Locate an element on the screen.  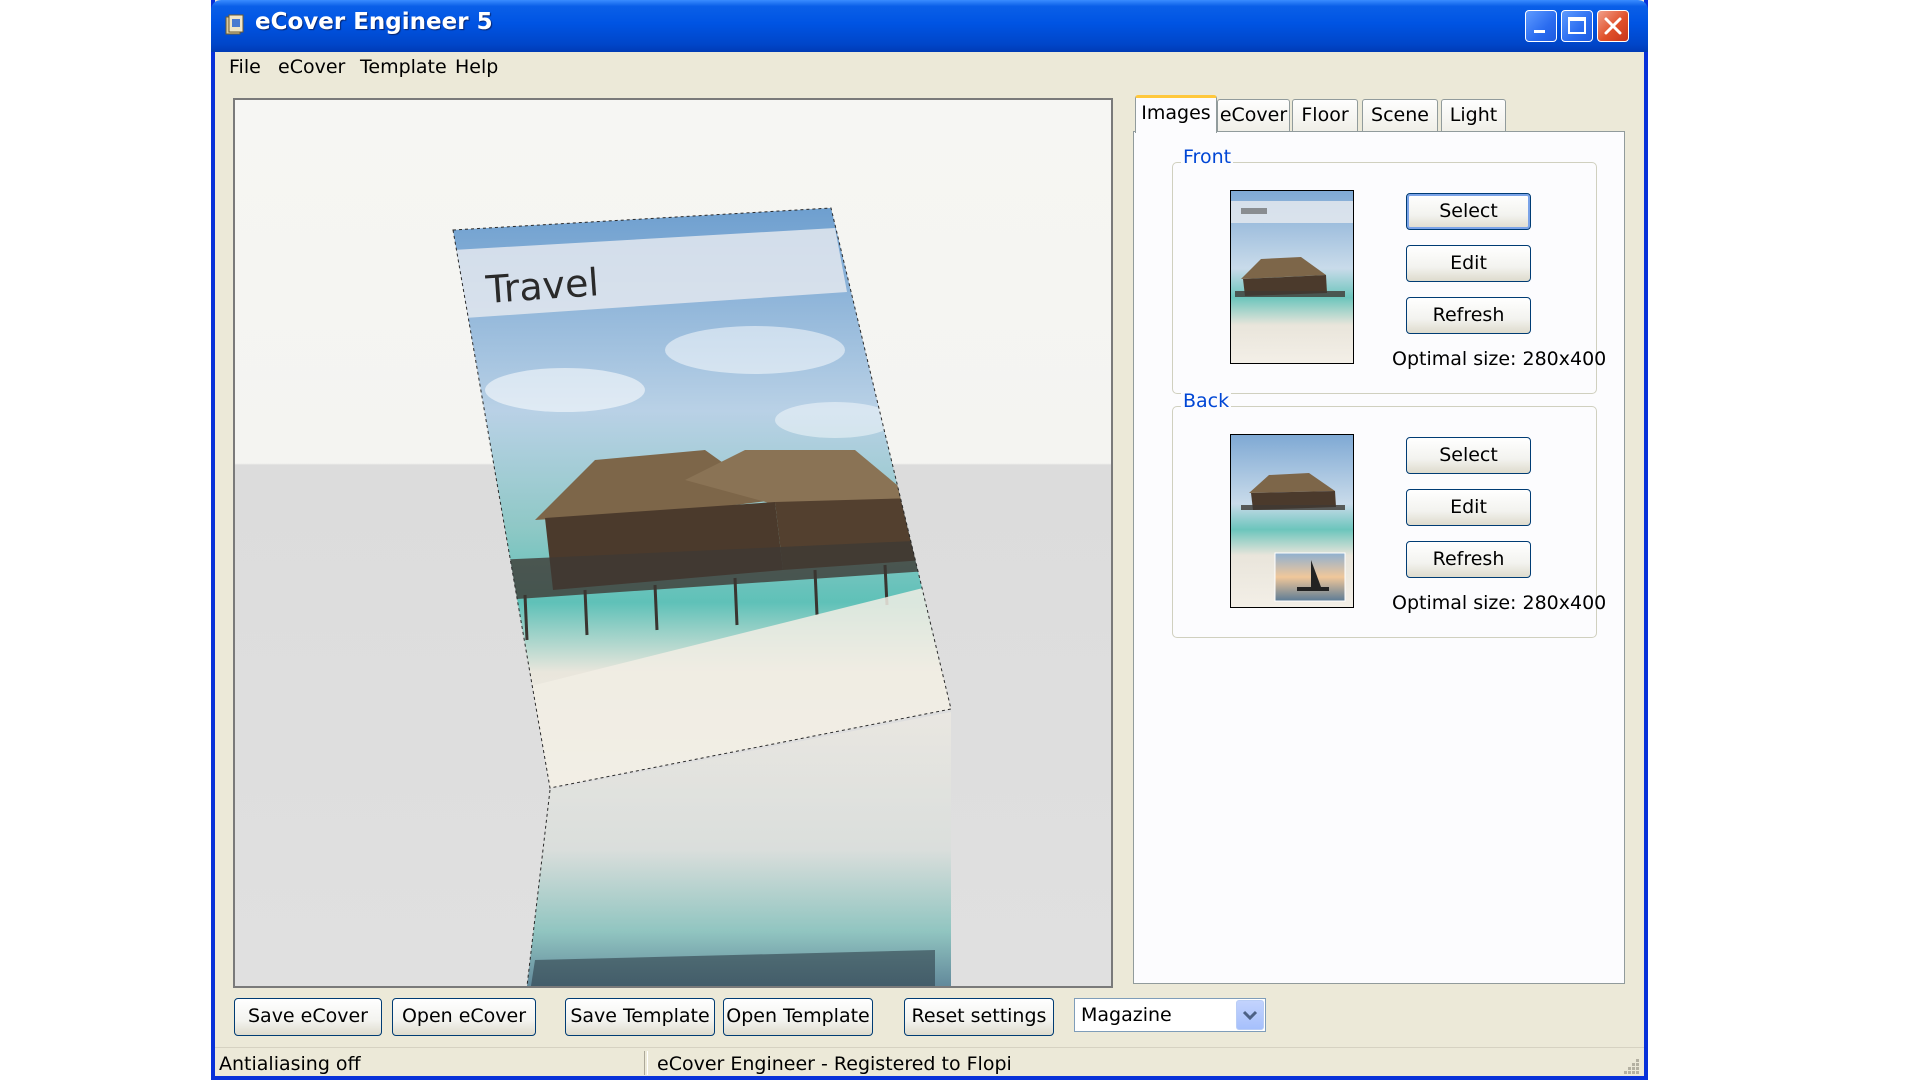
window-title: eCover Engineer 5 is located at coordinates (374, 22).